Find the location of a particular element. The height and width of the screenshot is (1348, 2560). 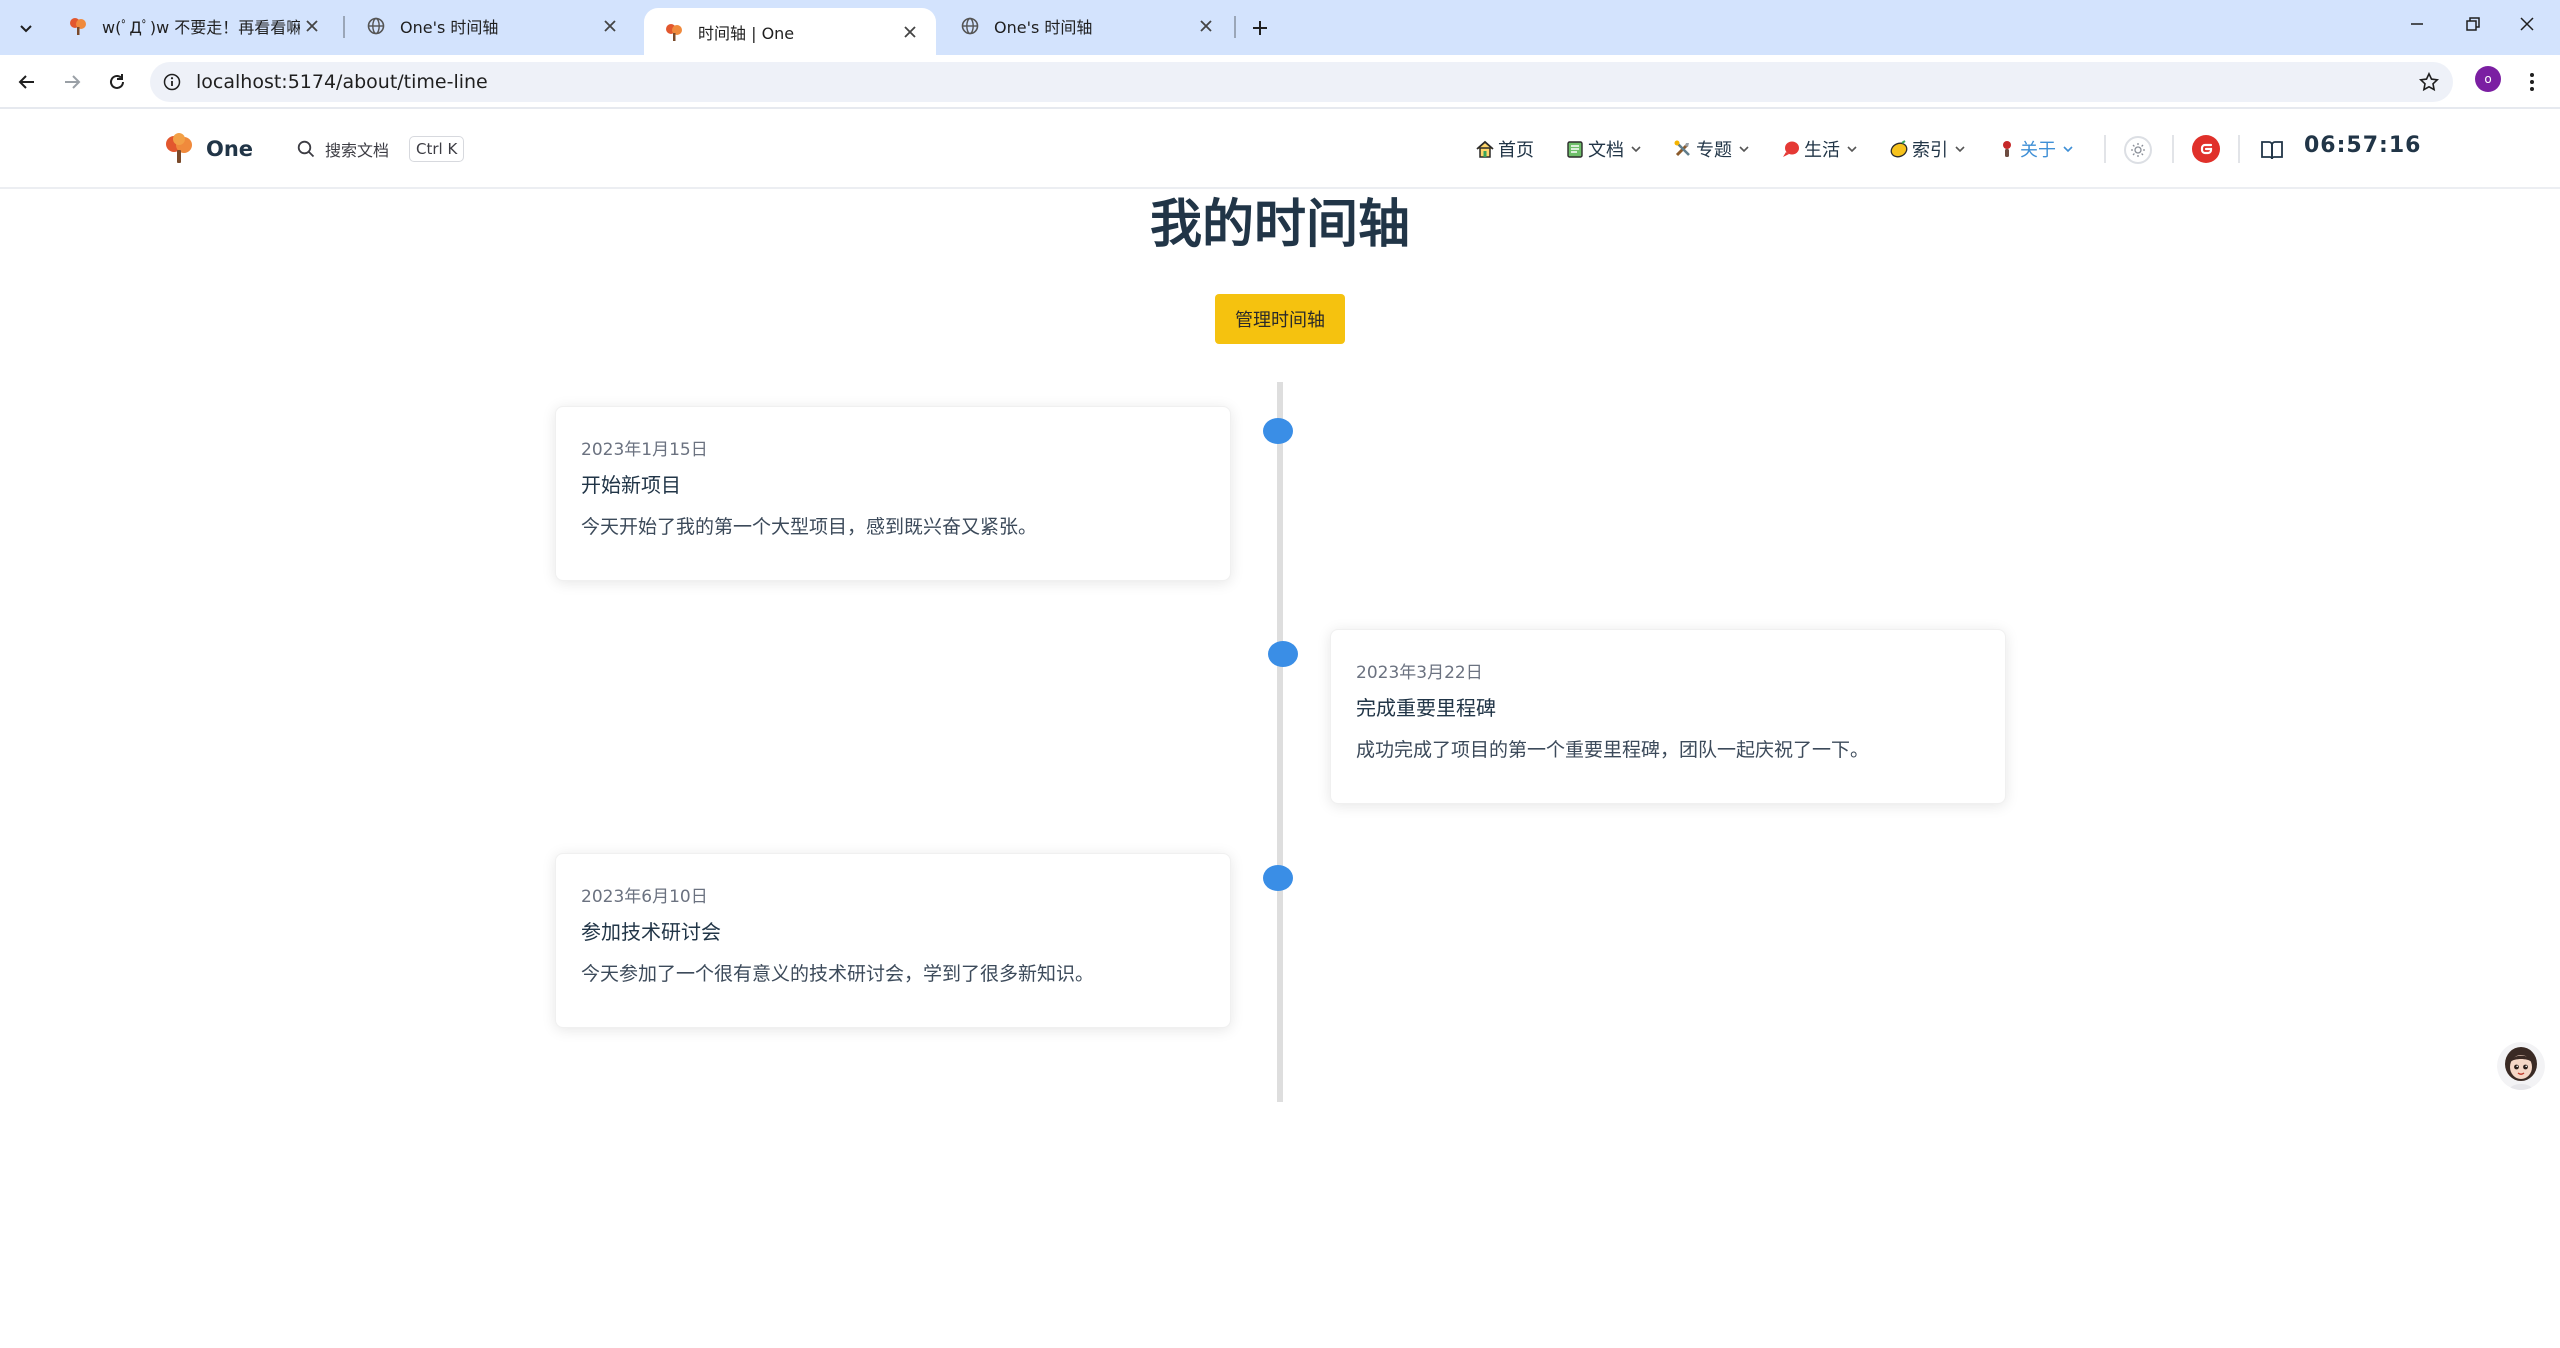

search-label: 搜索文档 is located at coordinates (357, 150).